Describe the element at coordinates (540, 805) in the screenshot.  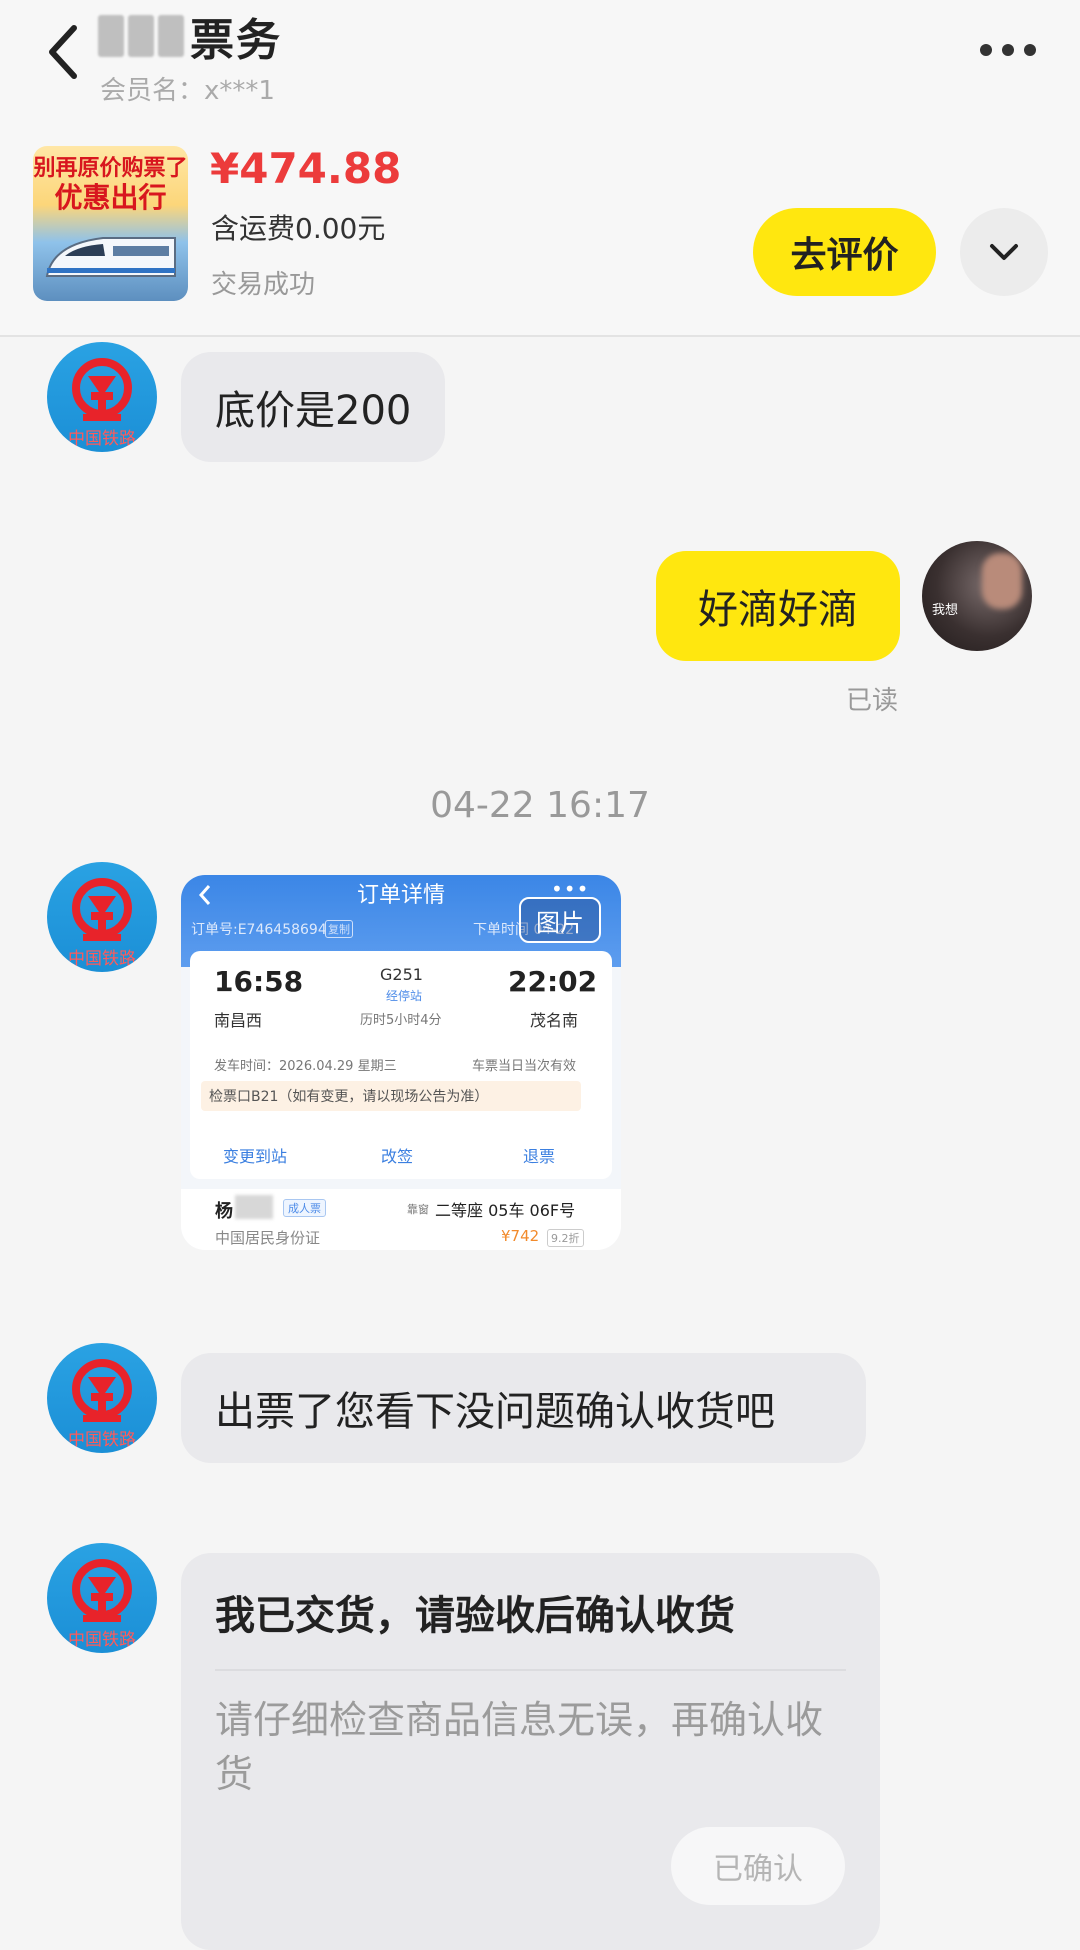
I see `chat-timestamp: 04-22 16:17` at that location.